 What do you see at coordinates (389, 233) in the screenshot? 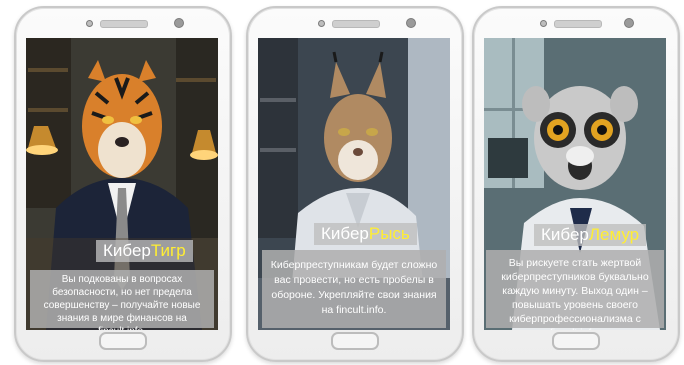
I see `title-accent: Рысь` at bounding box center [389, 233].